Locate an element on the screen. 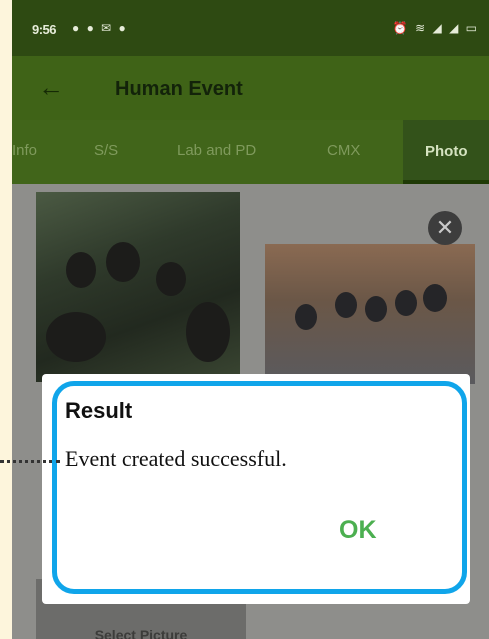  status-time: 9:56 is located at coordinates (44, 29).